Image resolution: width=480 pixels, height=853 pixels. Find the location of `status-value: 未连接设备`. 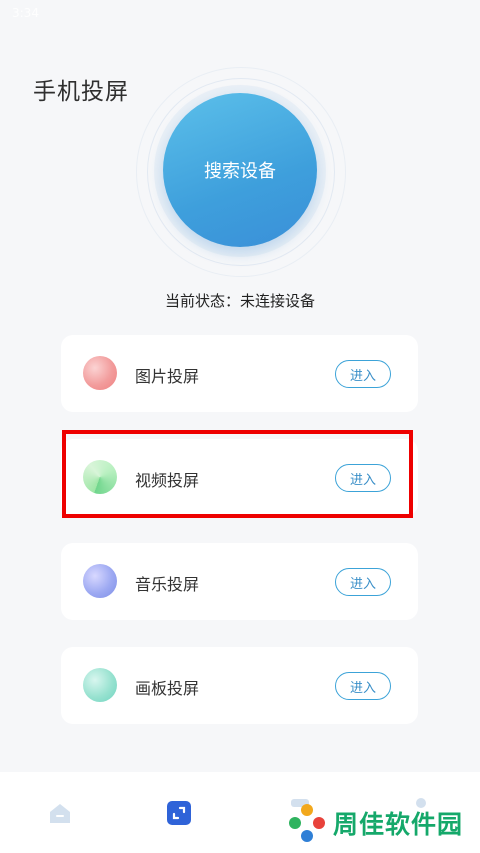

status-value: 未连接设备 is located at coordinates (278, 301).